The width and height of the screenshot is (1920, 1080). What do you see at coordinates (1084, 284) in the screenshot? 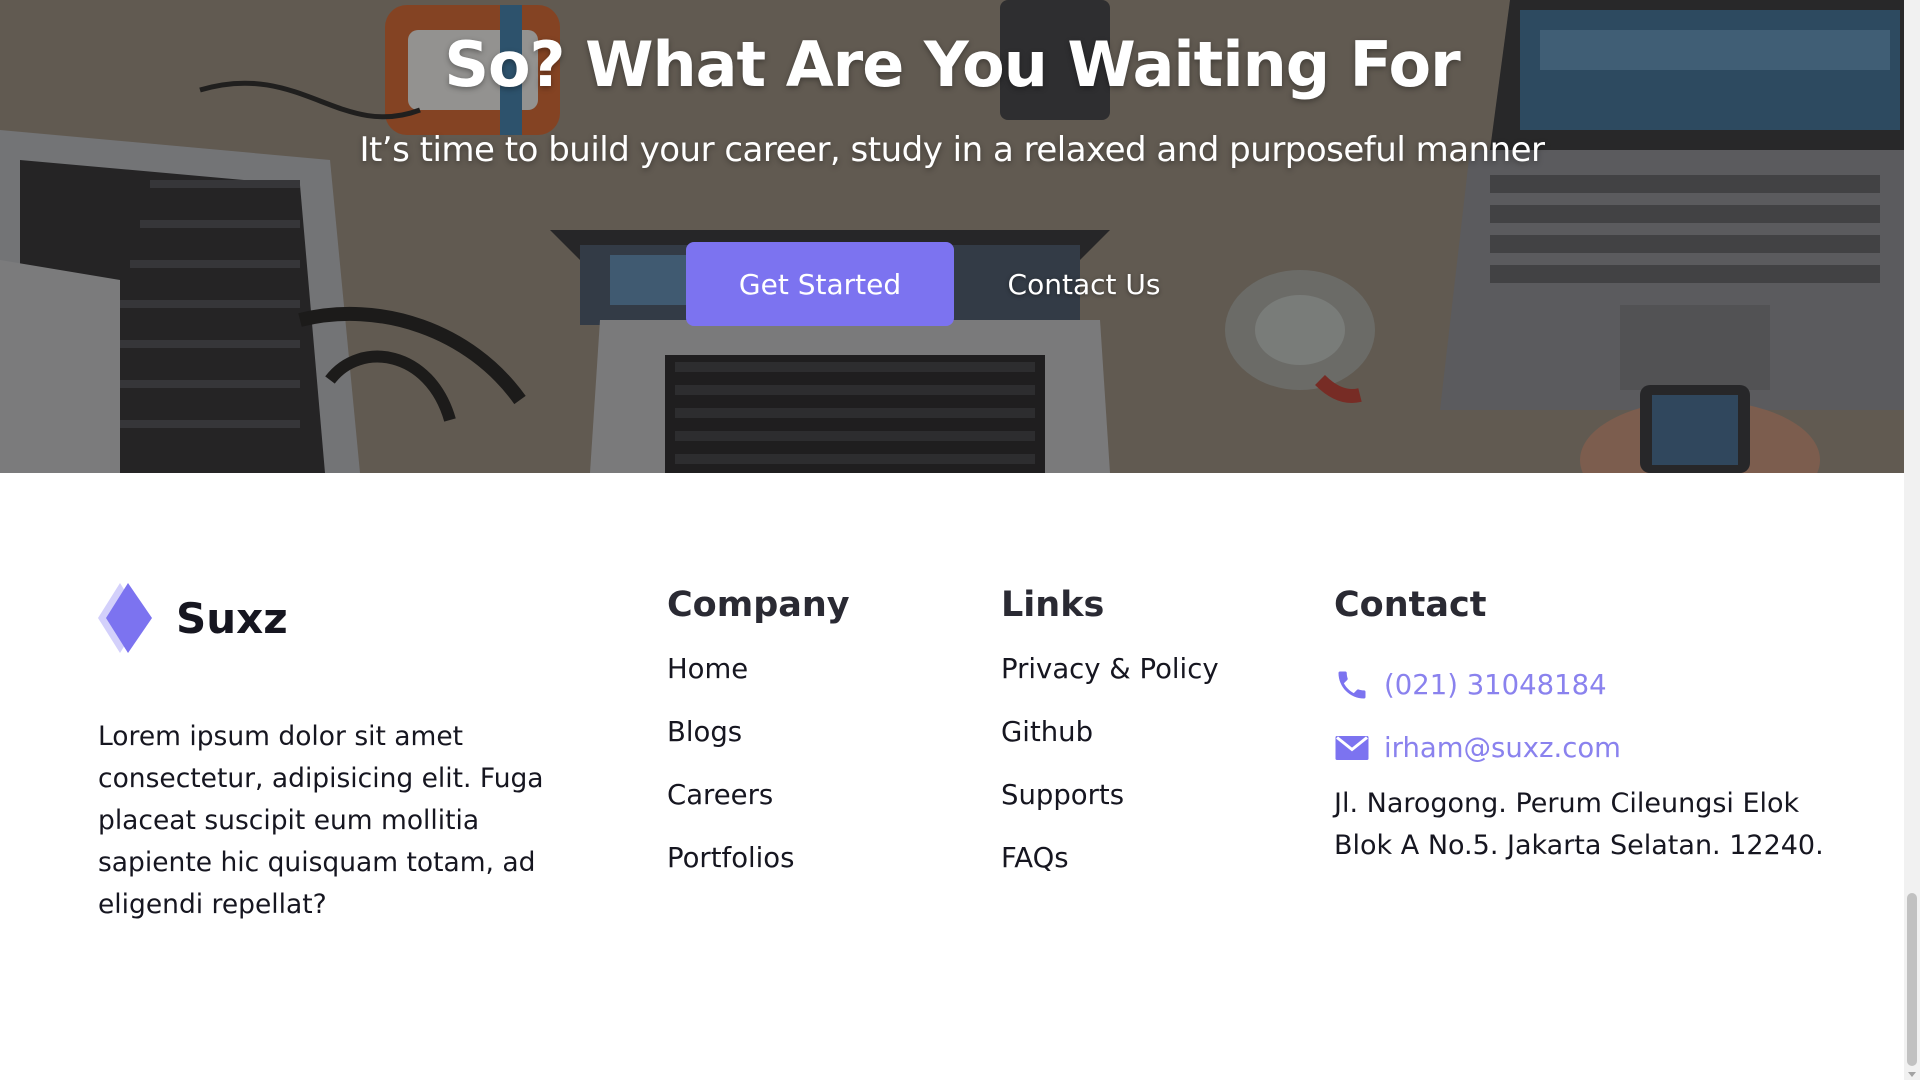
I see `contact-us-button: Contact Us` at bounding box center [1084, 284].